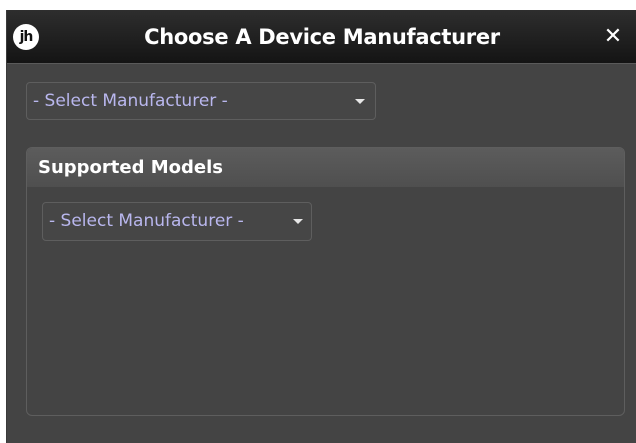 This screenshot has width=636, height=443. I want to click on supported-models-select: - Select Manufacturer -, so click(177, 221).